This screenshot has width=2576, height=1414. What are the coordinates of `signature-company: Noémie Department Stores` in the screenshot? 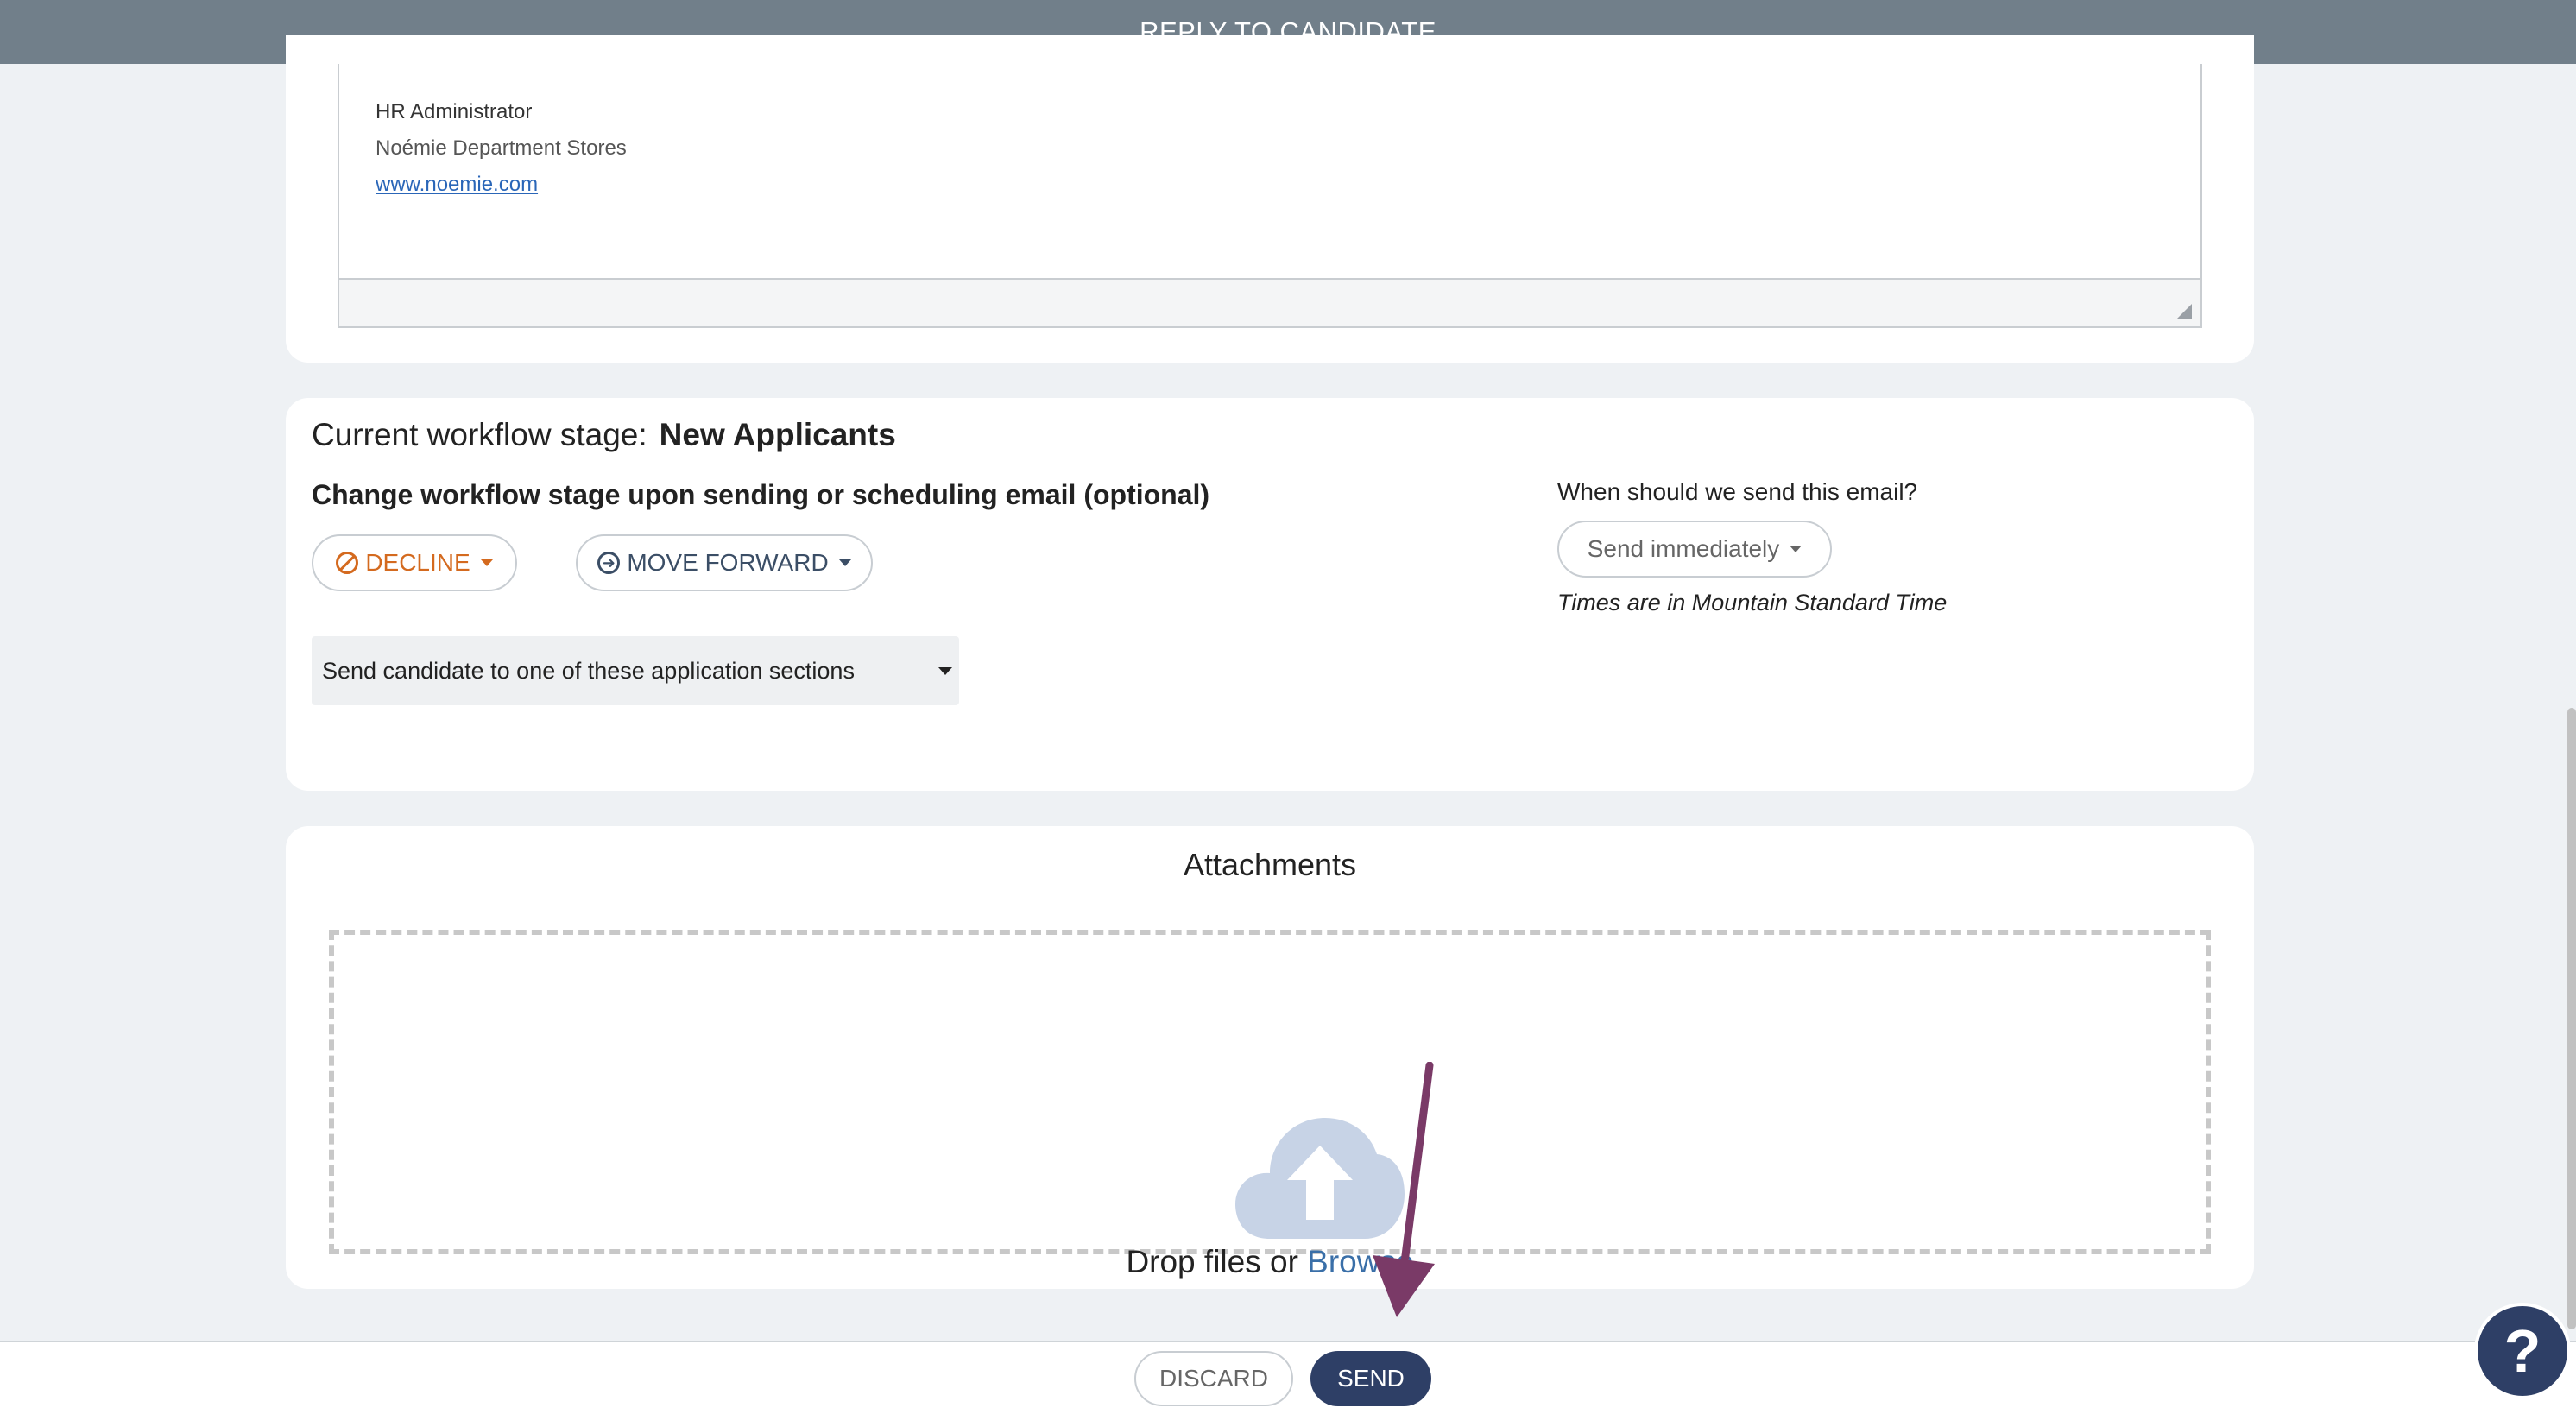 It's located at (501, 148).